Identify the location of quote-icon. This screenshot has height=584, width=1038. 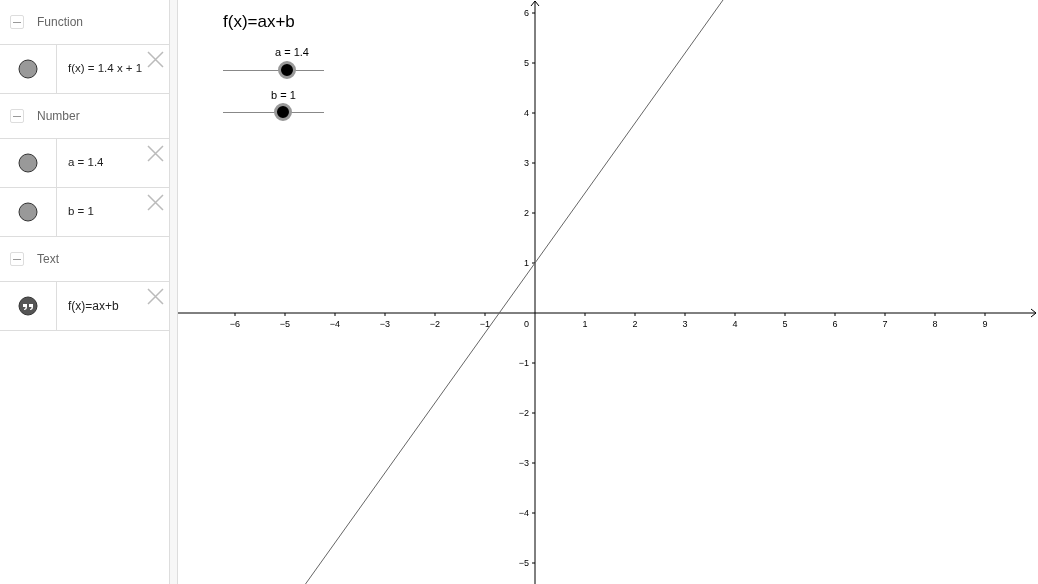
(28, 306).